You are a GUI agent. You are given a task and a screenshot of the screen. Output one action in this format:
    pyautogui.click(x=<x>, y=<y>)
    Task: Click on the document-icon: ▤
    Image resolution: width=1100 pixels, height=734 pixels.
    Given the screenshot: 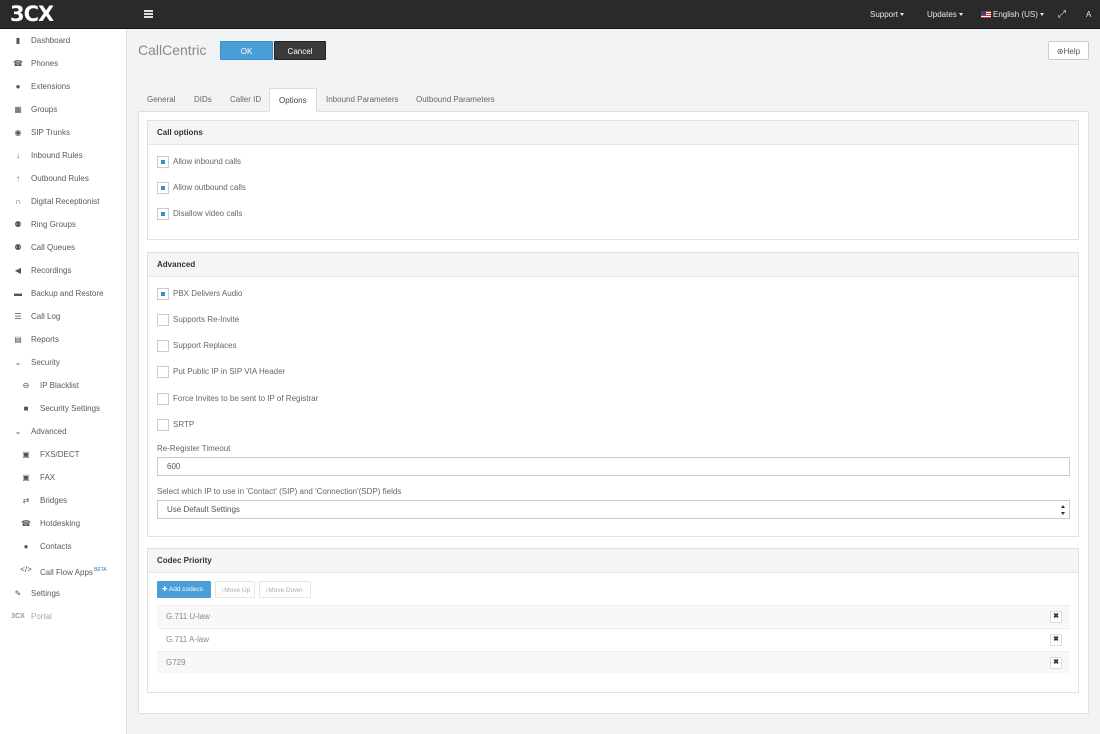 What is the action you would take?
    pyautogui.click(x=18, y=339)
    